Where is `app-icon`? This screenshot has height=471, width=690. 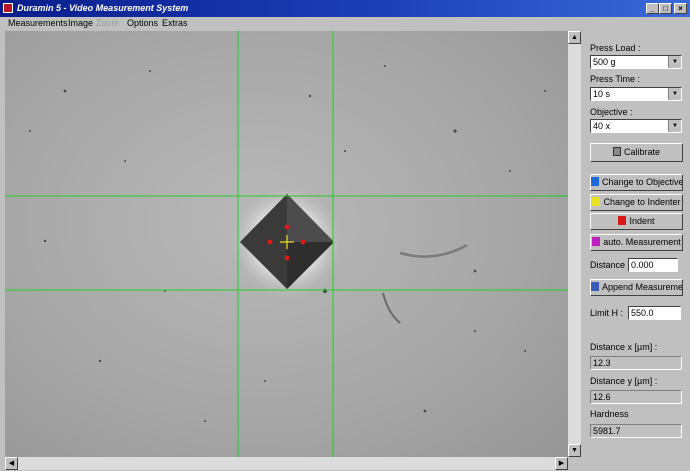
app-icon is located at coordinates (8, 8).